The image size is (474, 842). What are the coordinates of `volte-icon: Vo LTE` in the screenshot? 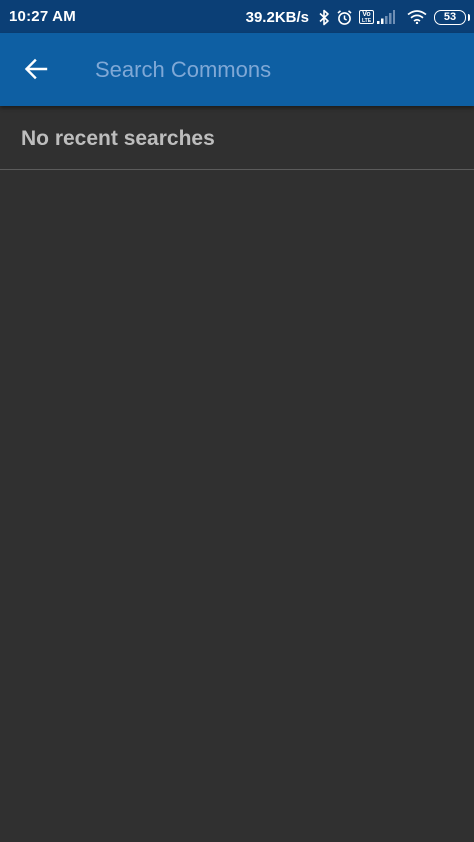 It's located at (366, 17).